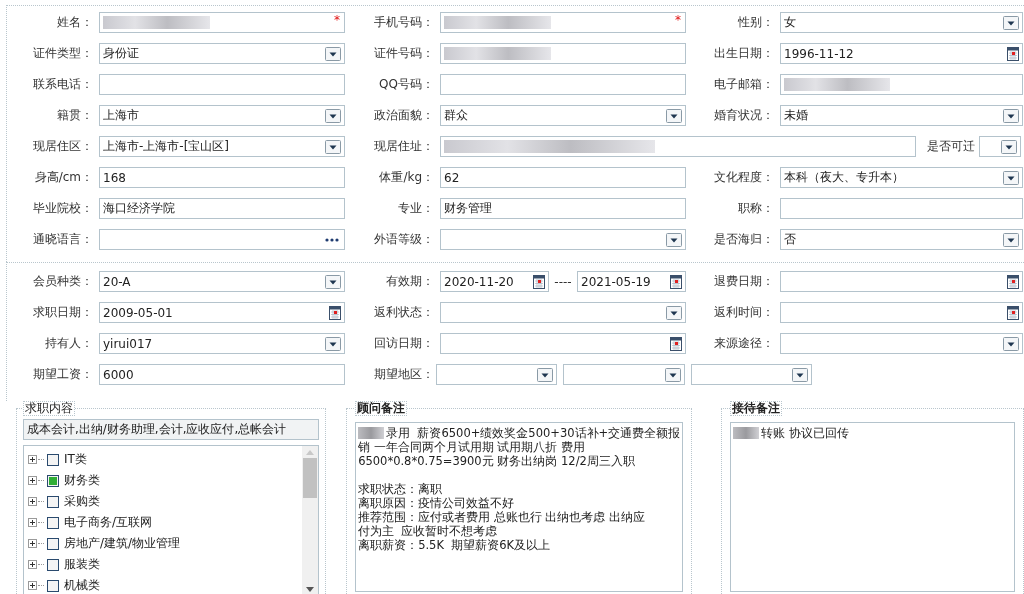  Describe the element at coordinates (410, 281) in the screenshot. I see `field-label: 有效期：` at that location.